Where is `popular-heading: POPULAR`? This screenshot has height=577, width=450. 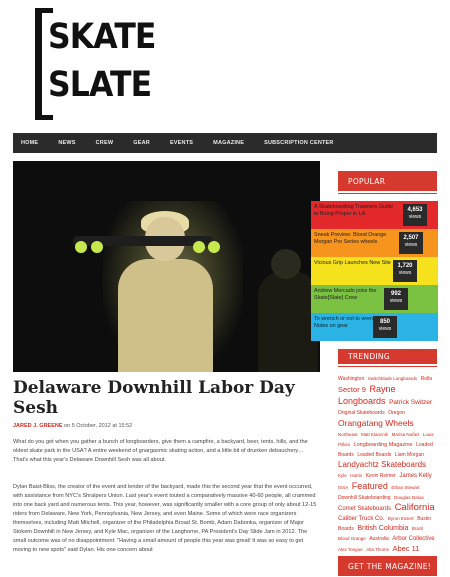 popular-heading: POPULAR is located at coordinates (387, 181).